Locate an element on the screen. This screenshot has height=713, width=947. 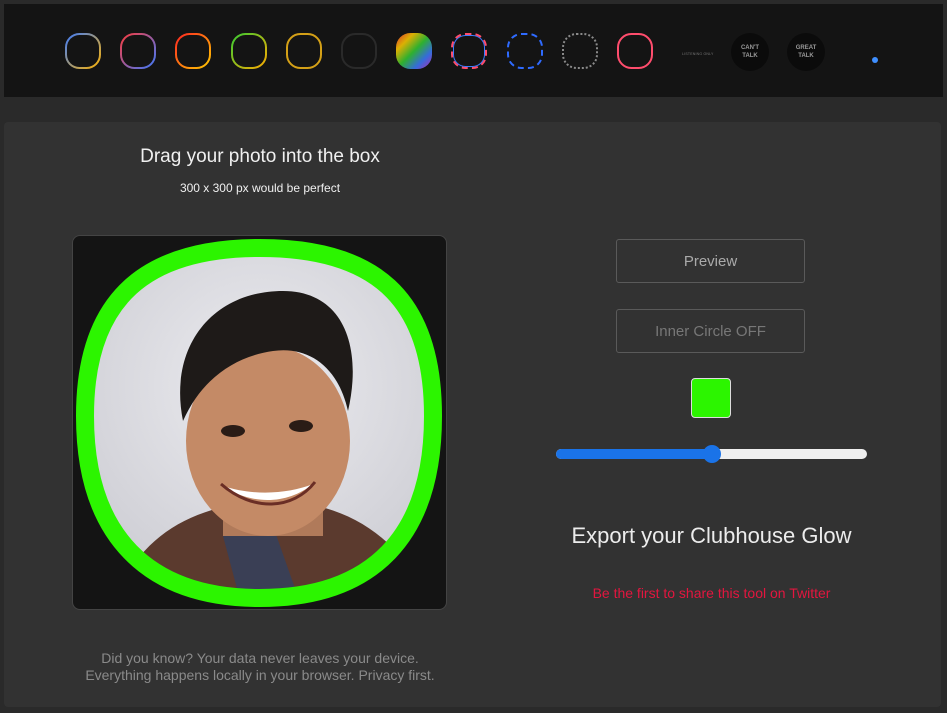
frame-rainbow is located at coordinates (414, 51).